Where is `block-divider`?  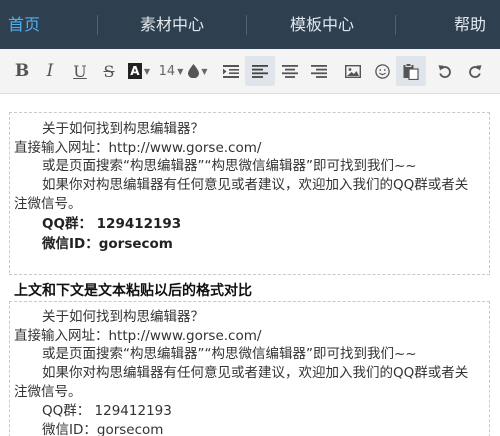
block-divider is located at coordinates (249, 274).